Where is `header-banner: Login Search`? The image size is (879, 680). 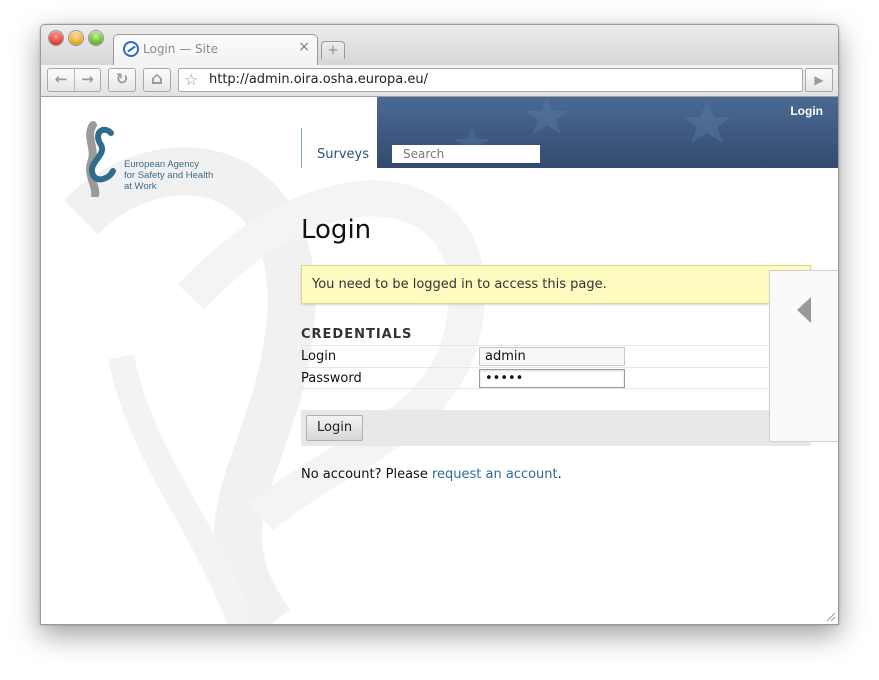 header-banner: Login Search is located at coordinates (607, 132).